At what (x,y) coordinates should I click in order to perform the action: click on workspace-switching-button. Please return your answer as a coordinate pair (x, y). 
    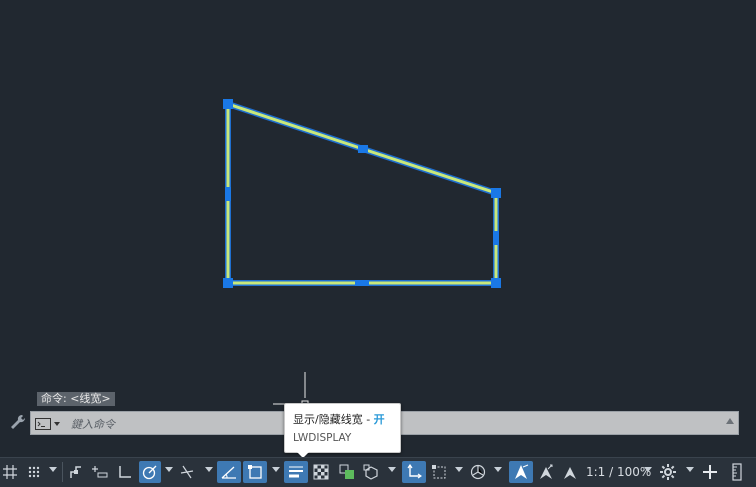
    Looking at the image, I should click on (668, 472).